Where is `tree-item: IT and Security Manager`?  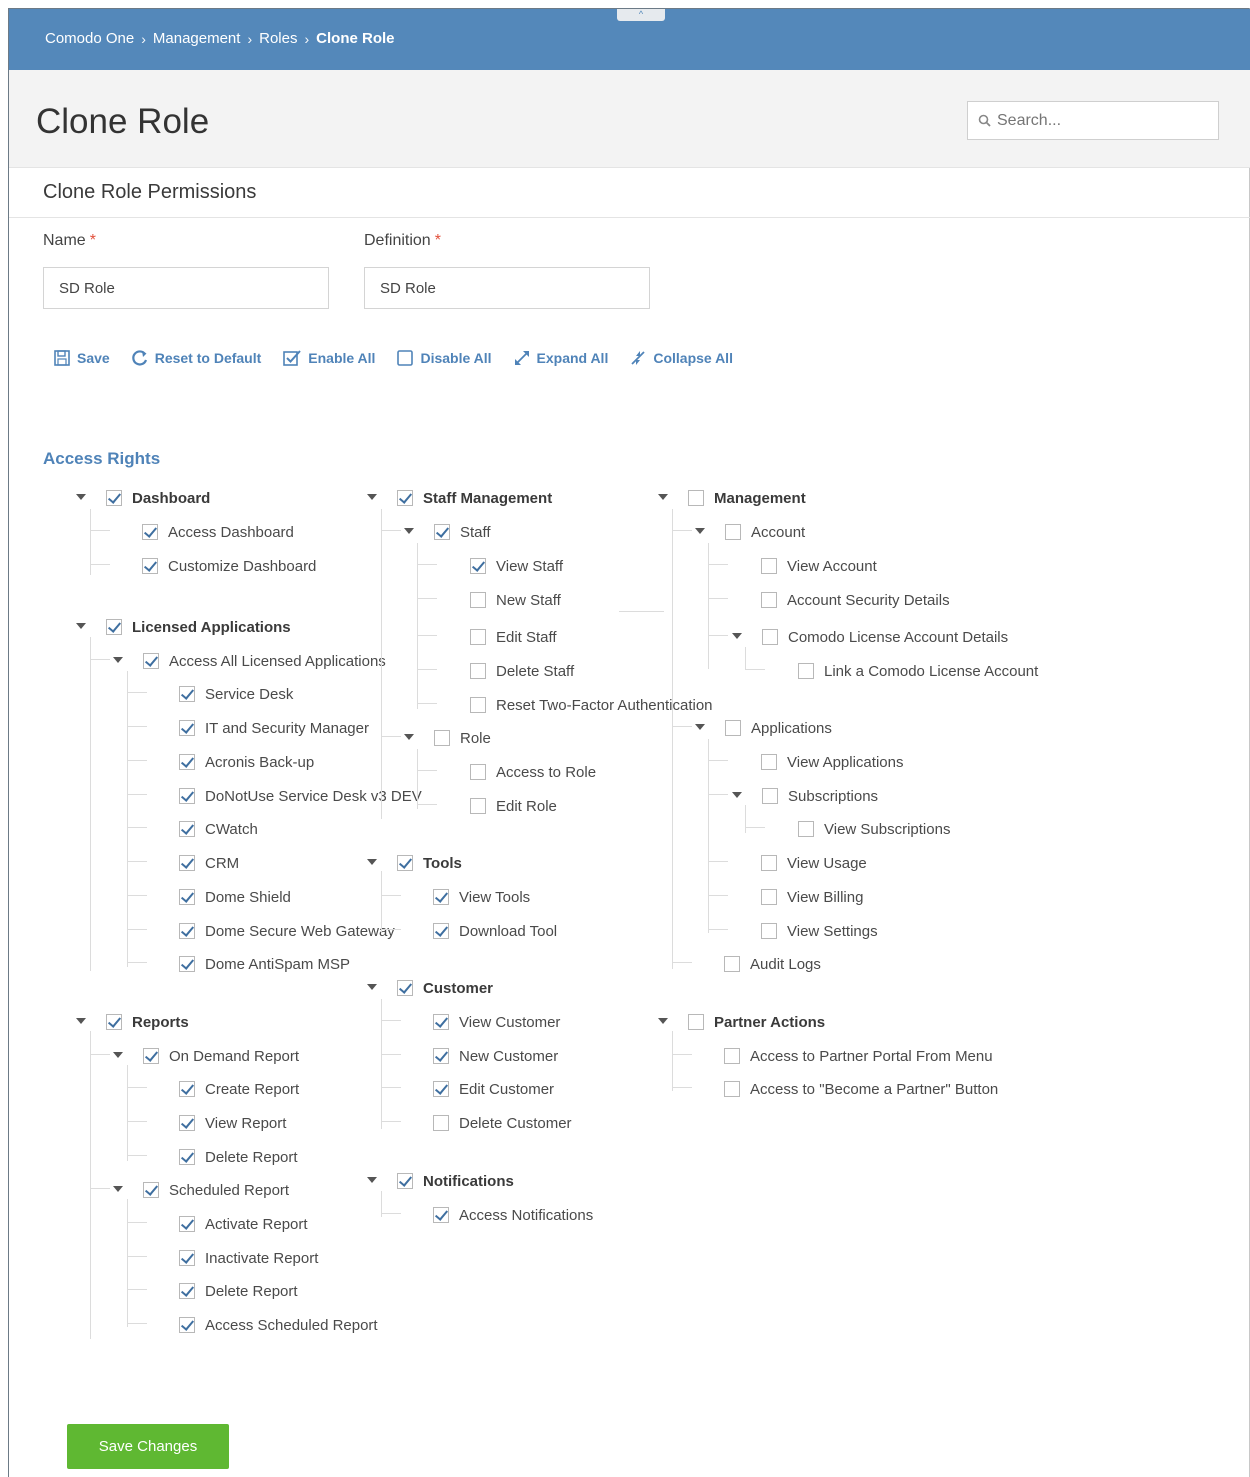 tree-item: IT and Security Manager is located at coordinates (274, 728).